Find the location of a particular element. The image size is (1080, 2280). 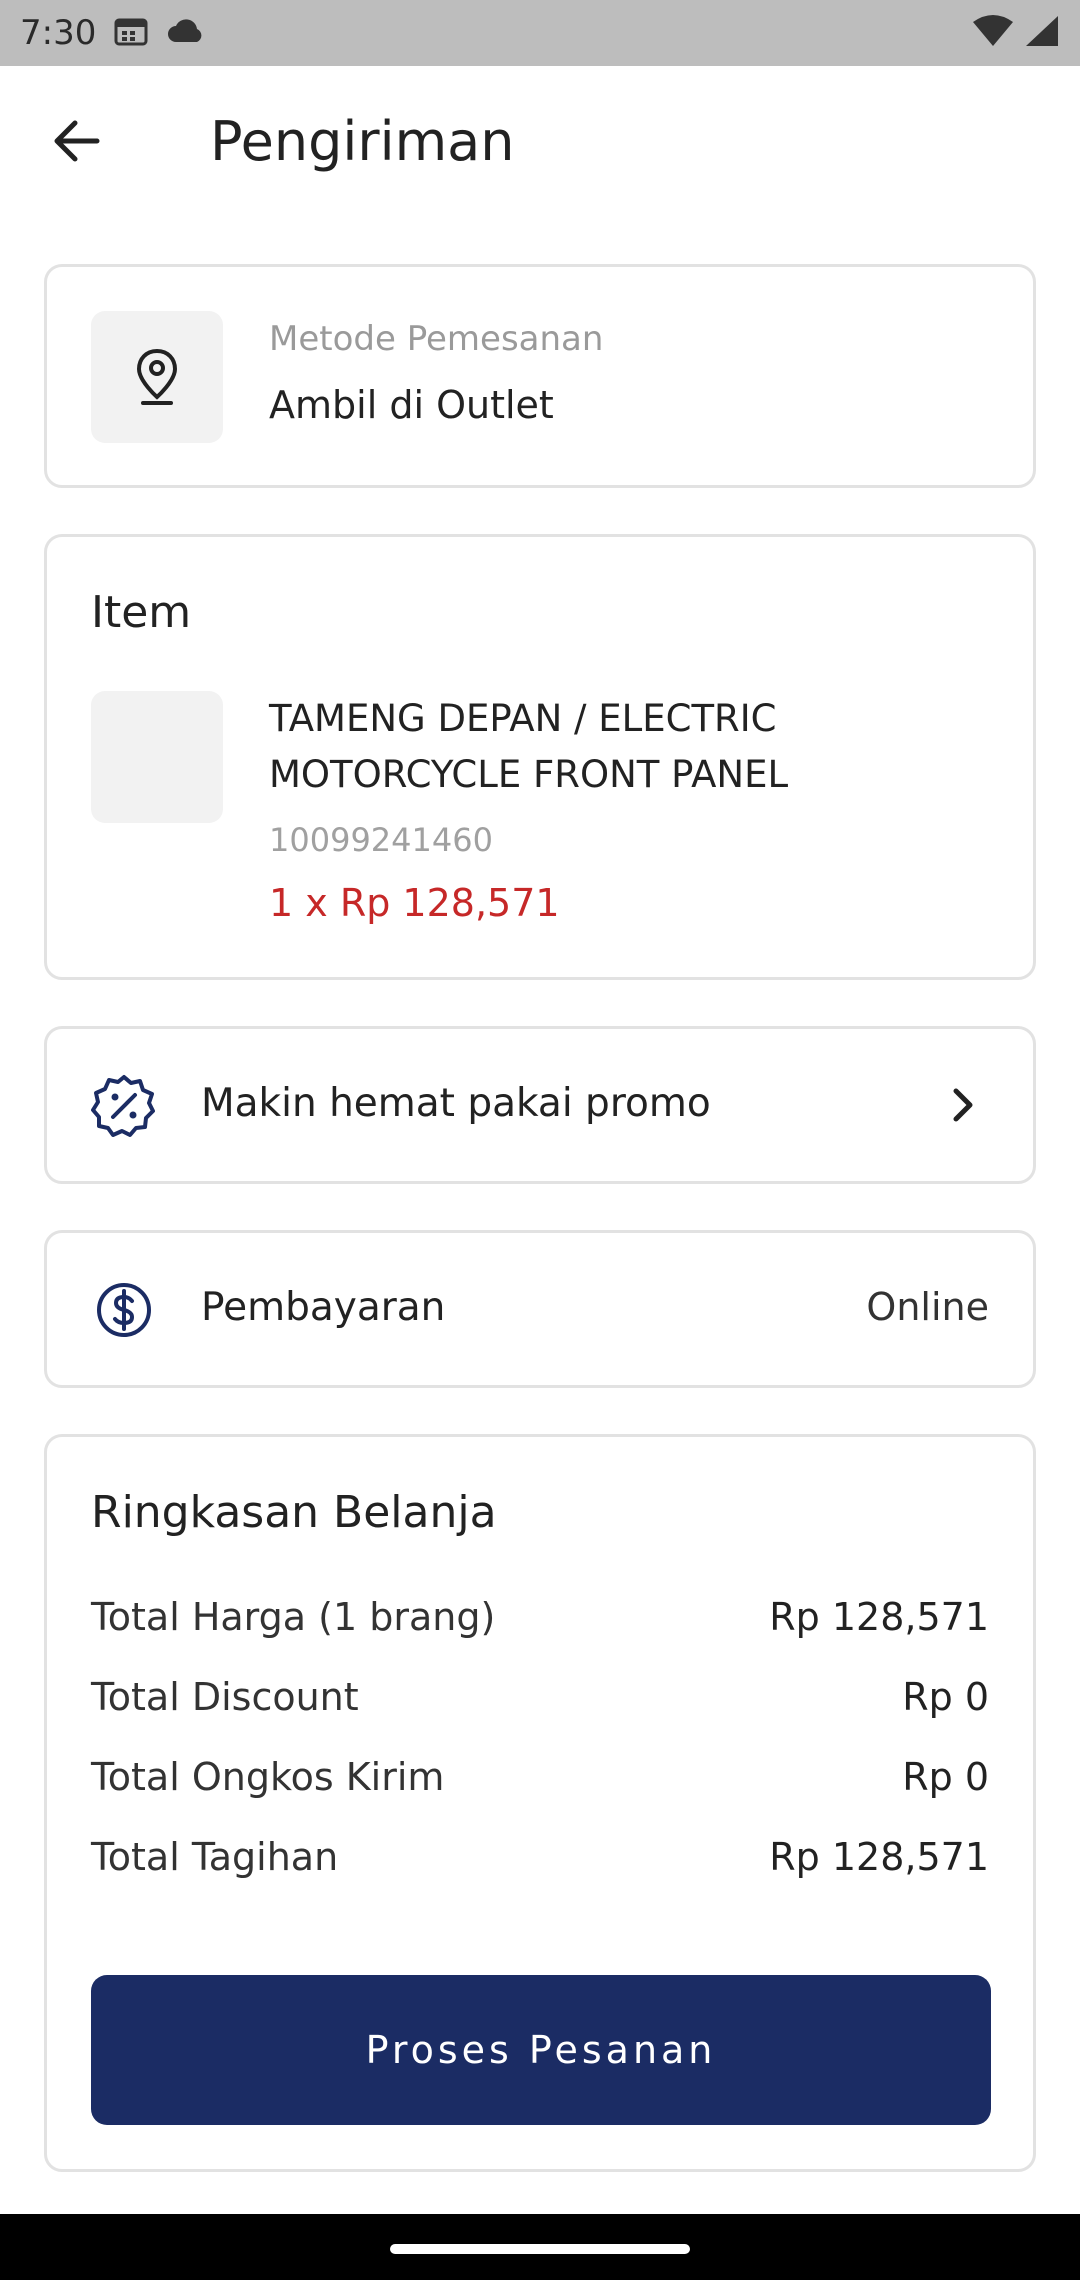

promo-card: Makin hemat pakai promo is located at coordinates (540, 1105).